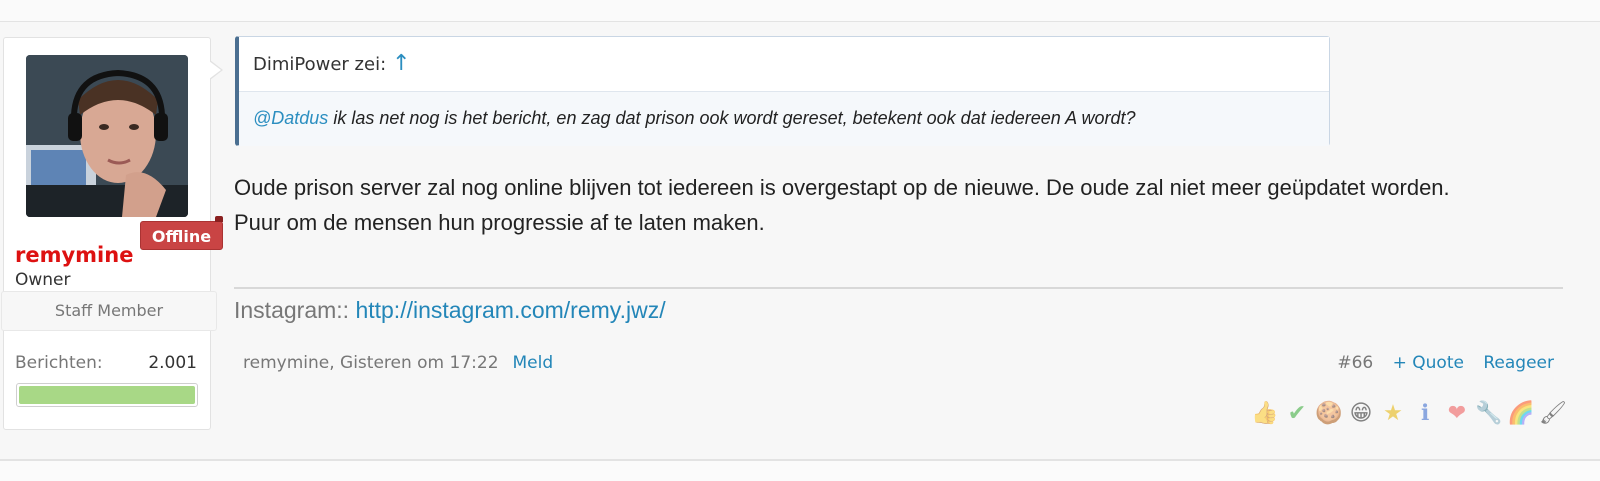  What do you see at coordinates (1355, 363) in the screenshot?
I see `post-number-link: #66` at bounding box center [1355, 363].